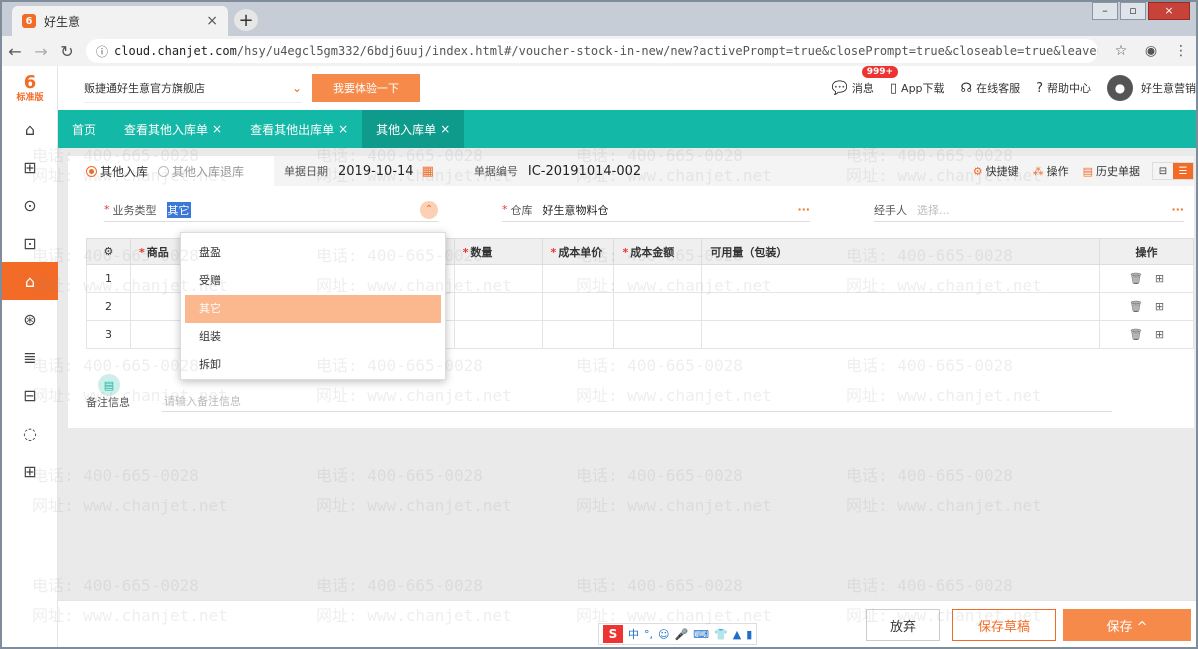  Describe the element at coordinates (271, 210) in the screenshot. I see `biz-type-field: * 业务类型 其它 ⌃` at that location.